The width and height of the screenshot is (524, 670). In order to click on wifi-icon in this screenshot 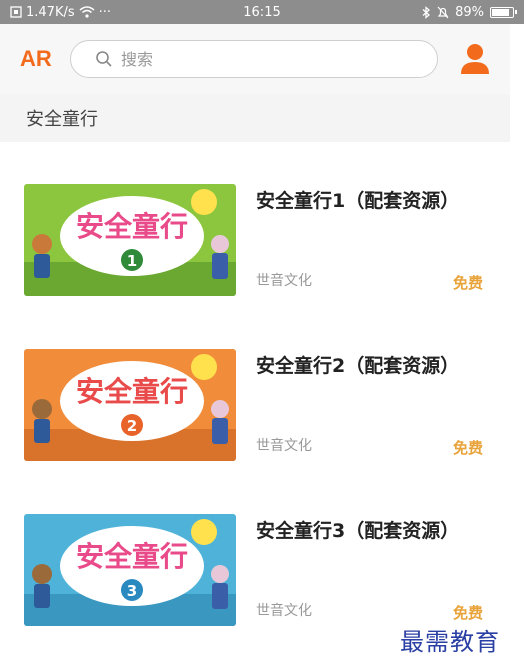, I will do `click(87, 12)`.